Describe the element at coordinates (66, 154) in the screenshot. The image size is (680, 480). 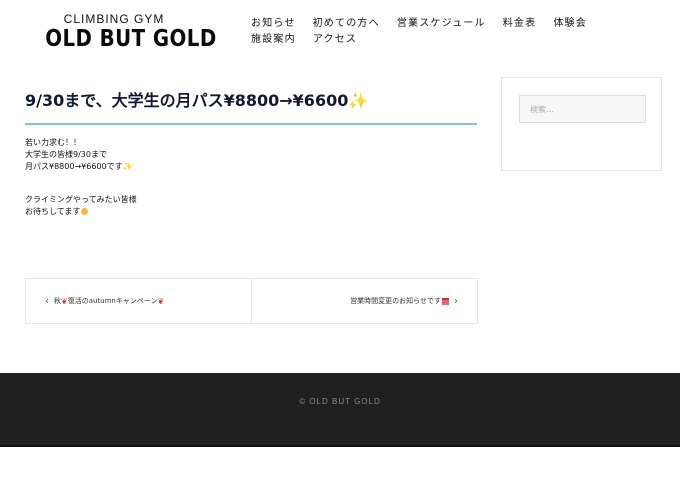
I see `post-line: 大学生の皆様9/30まで` at that location.